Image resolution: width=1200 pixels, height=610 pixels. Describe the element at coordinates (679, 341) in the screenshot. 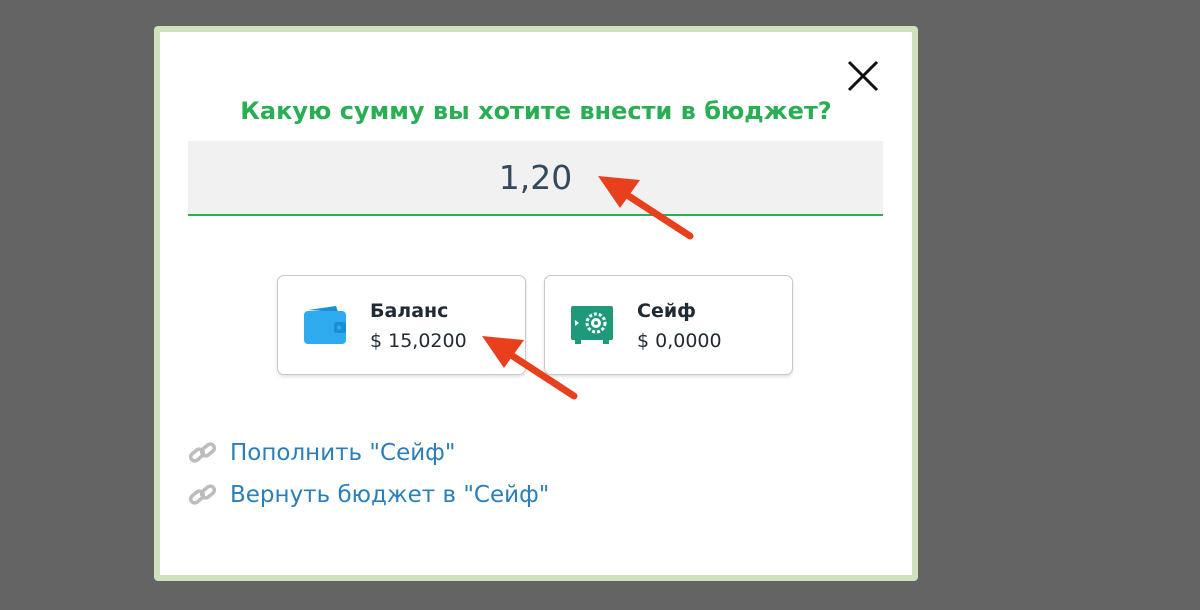

I see `source-amount: $ 0,0000` at that location.